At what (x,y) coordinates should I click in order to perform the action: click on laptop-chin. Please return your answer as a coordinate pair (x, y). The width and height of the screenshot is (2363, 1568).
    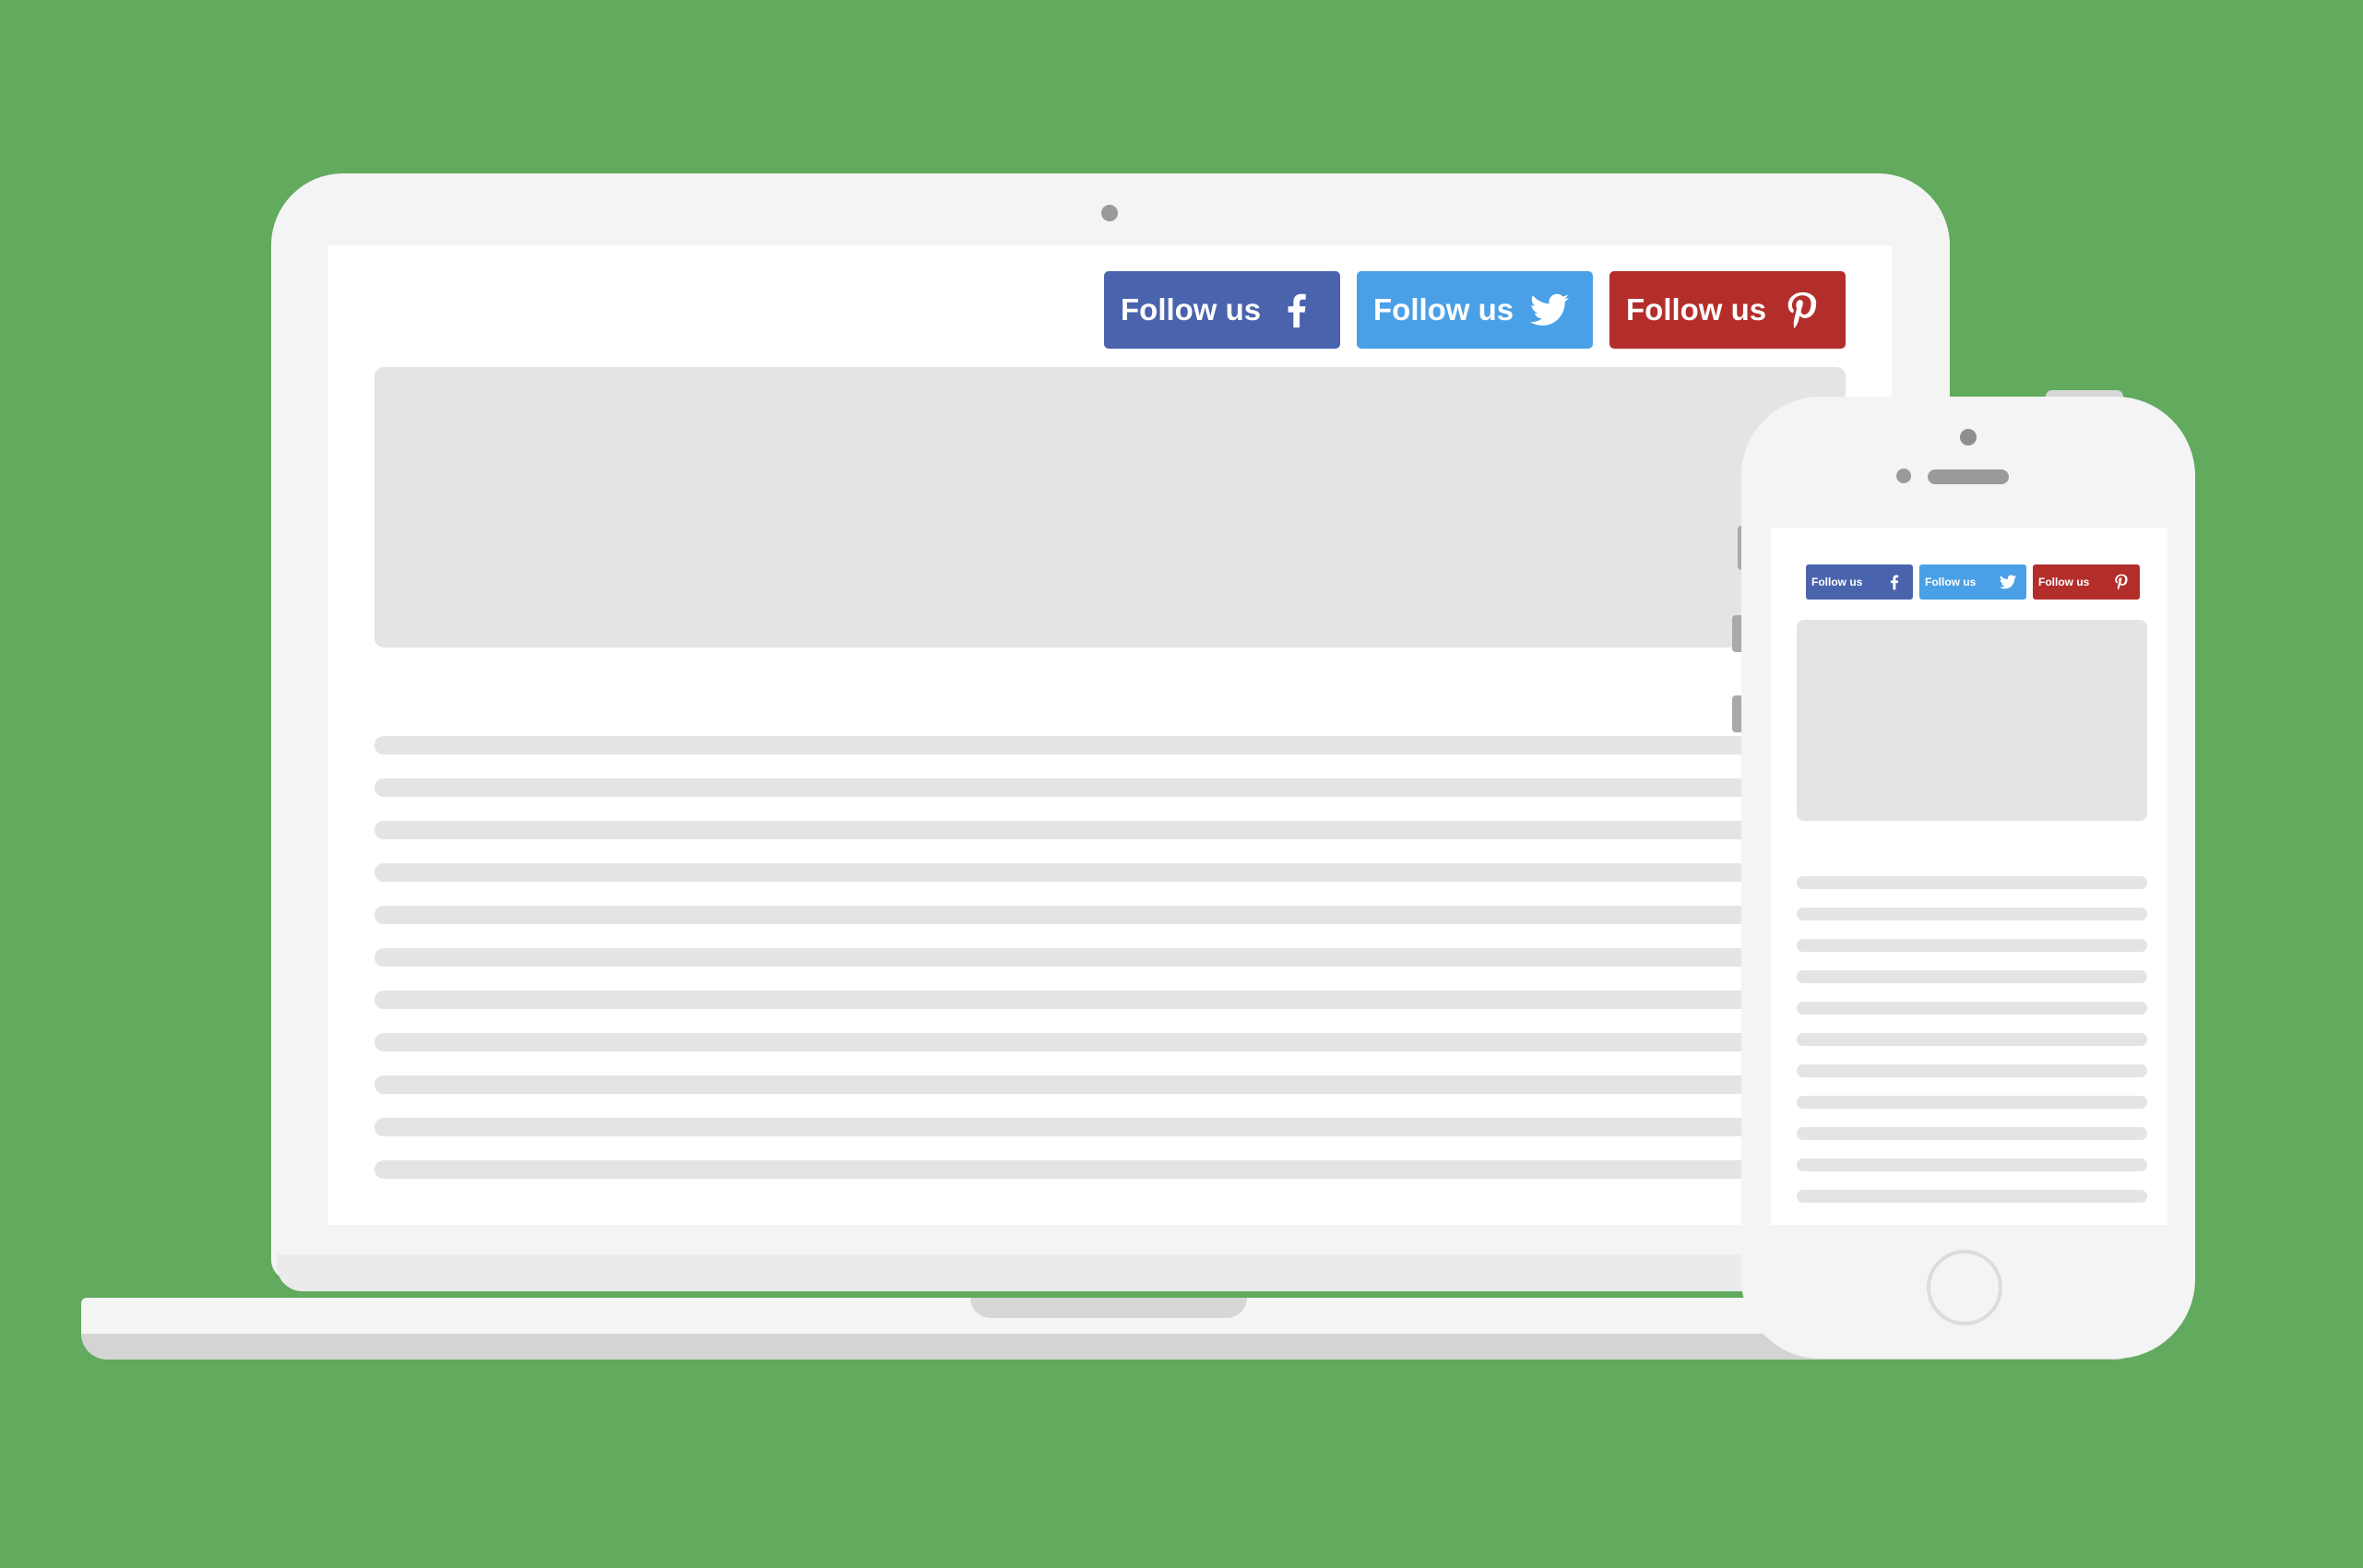
    Looking at the image, I should click on (1112, 1272).